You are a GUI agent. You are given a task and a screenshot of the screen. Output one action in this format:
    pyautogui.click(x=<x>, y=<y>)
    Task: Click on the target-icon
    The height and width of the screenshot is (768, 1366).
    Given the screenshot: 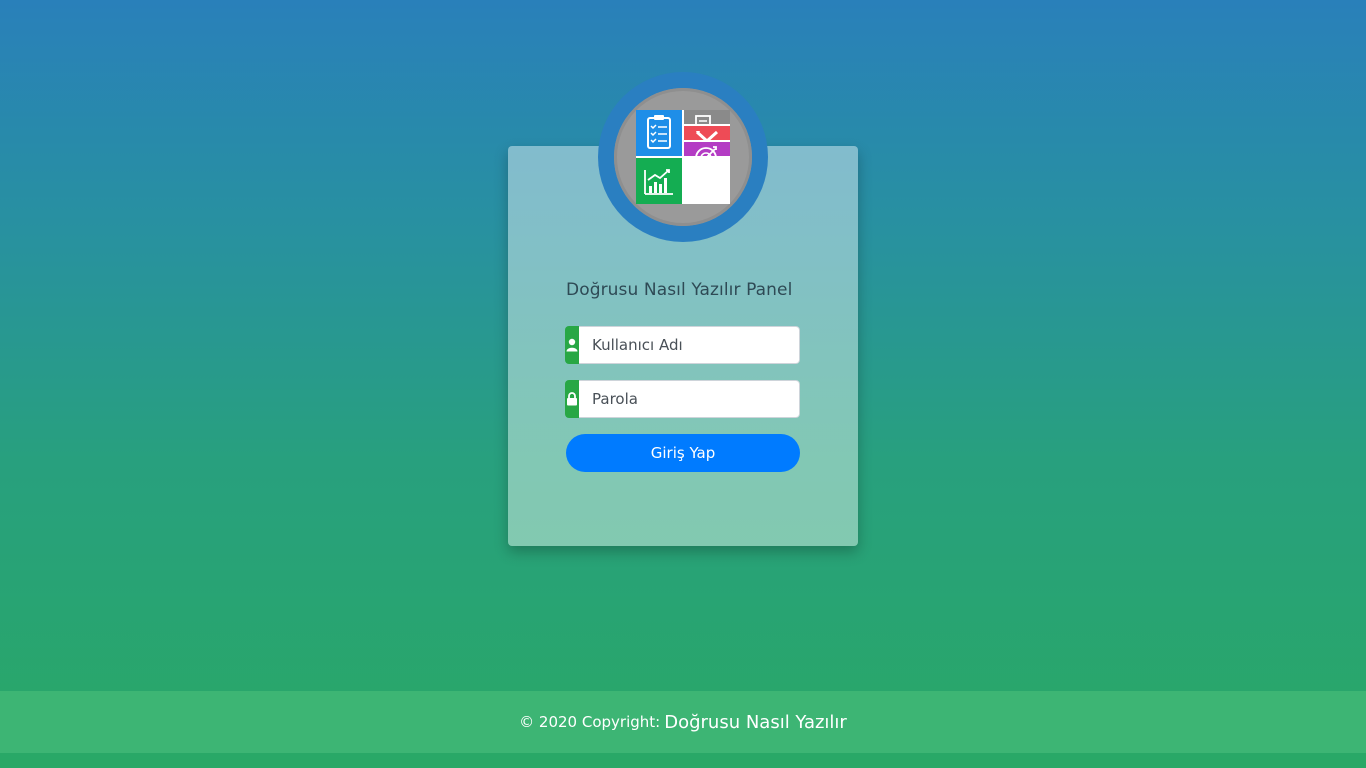 What is the action you would take?
    pyautogui.click(x=707, y=149)
    